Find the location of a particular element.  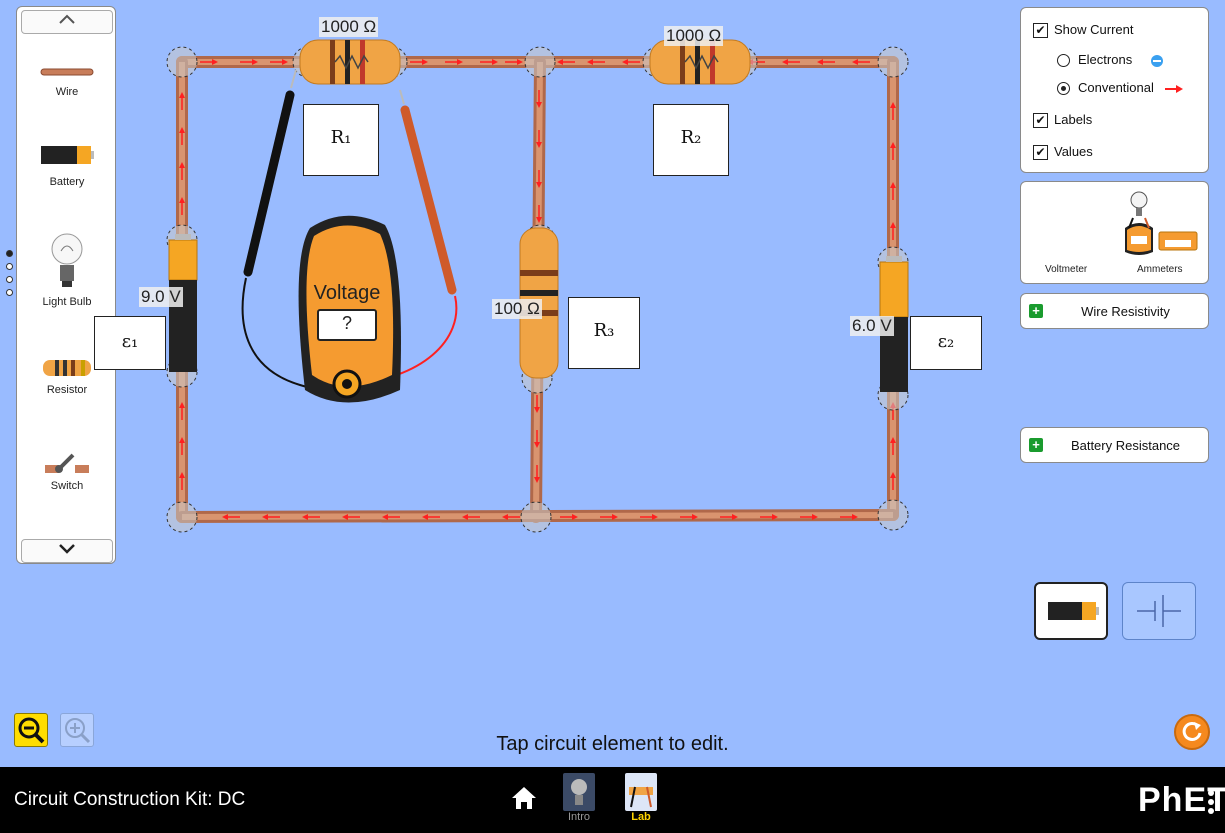

voltmeter-device is located at coordinates (349, 309).